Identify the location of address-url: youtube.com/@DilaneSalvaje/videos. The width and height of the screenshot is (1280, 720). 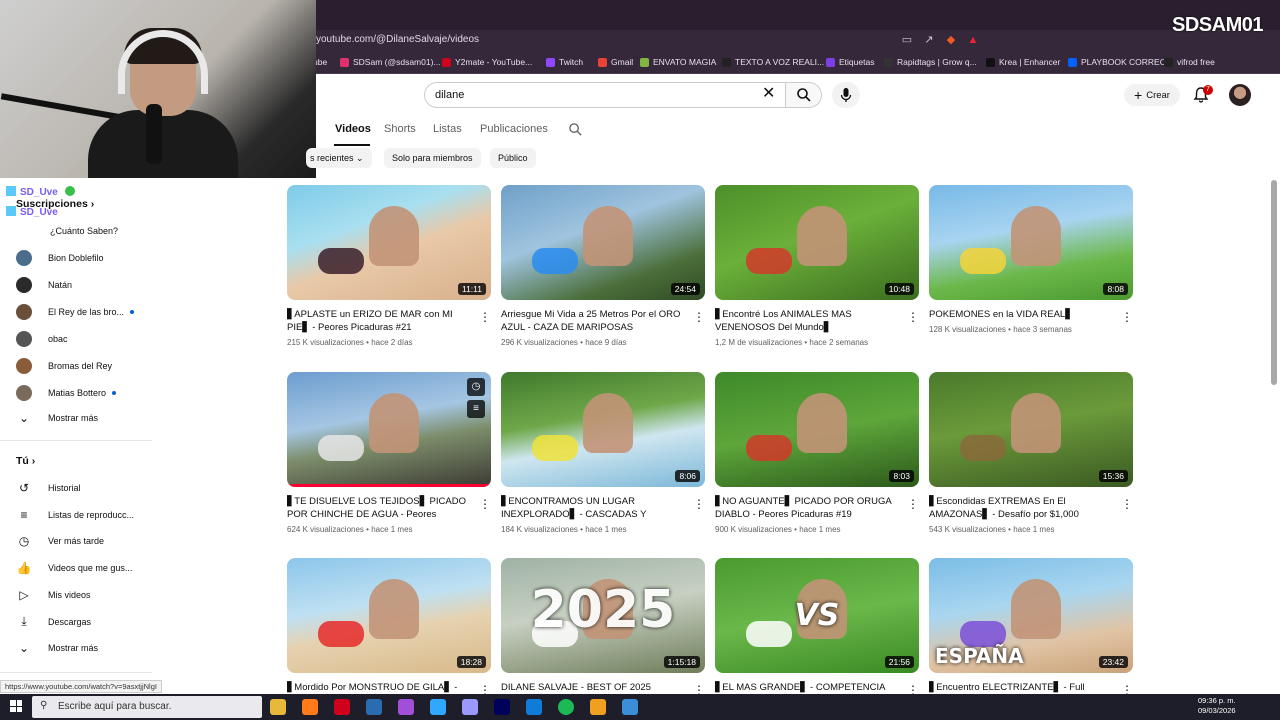
(397, 39).